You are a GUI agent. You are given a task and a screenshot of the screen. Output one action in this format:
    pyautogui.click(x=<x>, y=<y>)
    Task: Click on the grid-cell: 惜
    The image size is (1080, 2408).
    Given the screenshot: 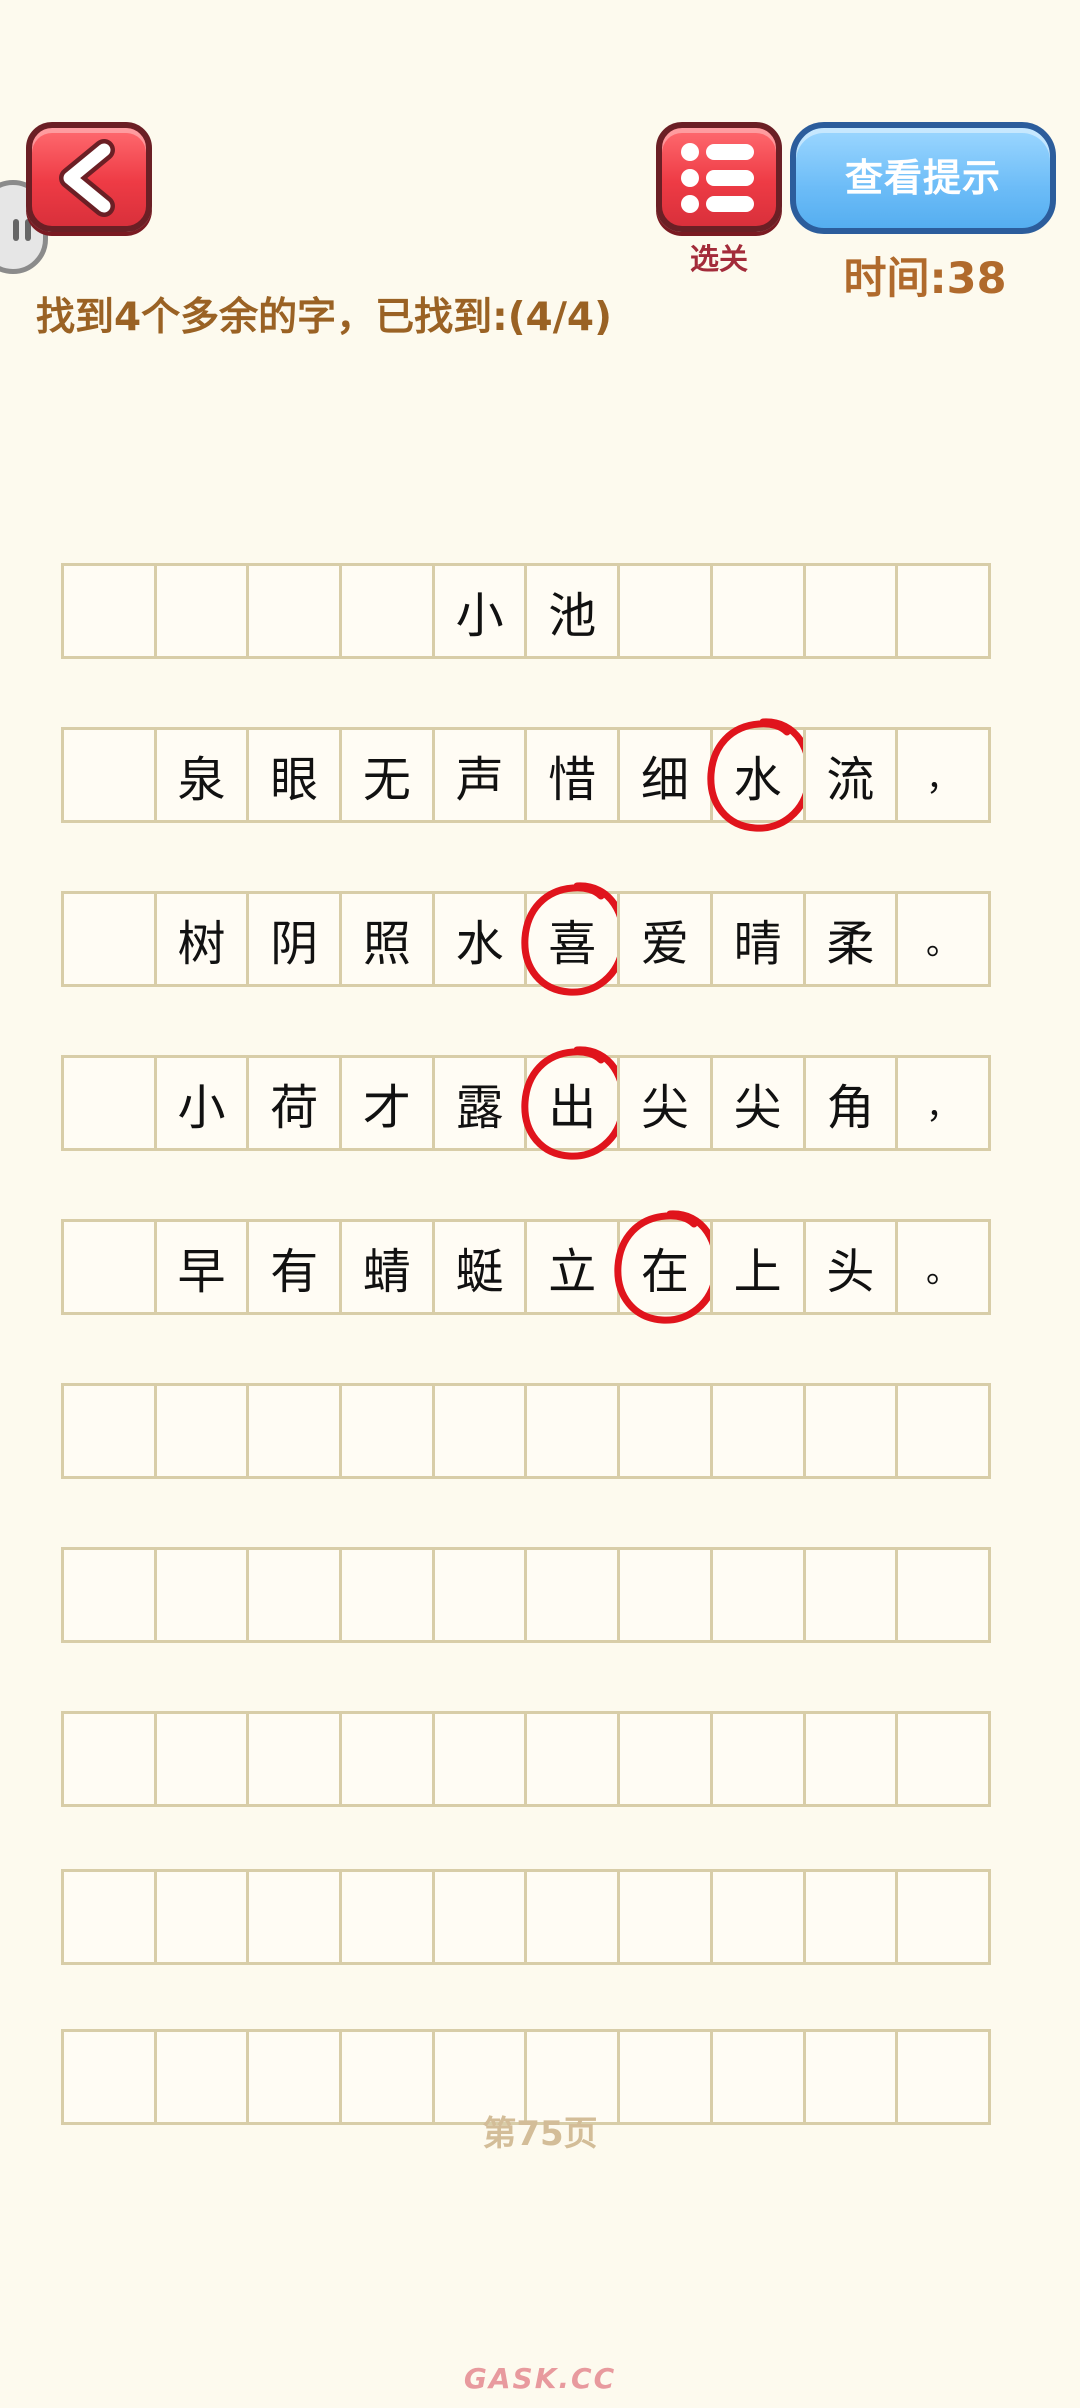 What is the action you would take?
    pyautogui.click(x=572, y=775)
    